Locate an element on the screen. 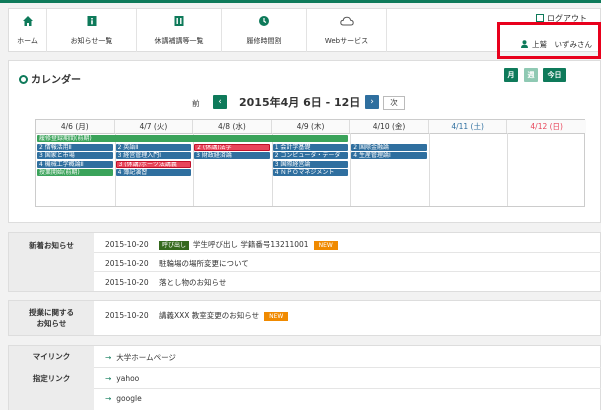 This screenshot has height=410, width=601. view-today-button: 今日 is located at coordinates (554, 75).